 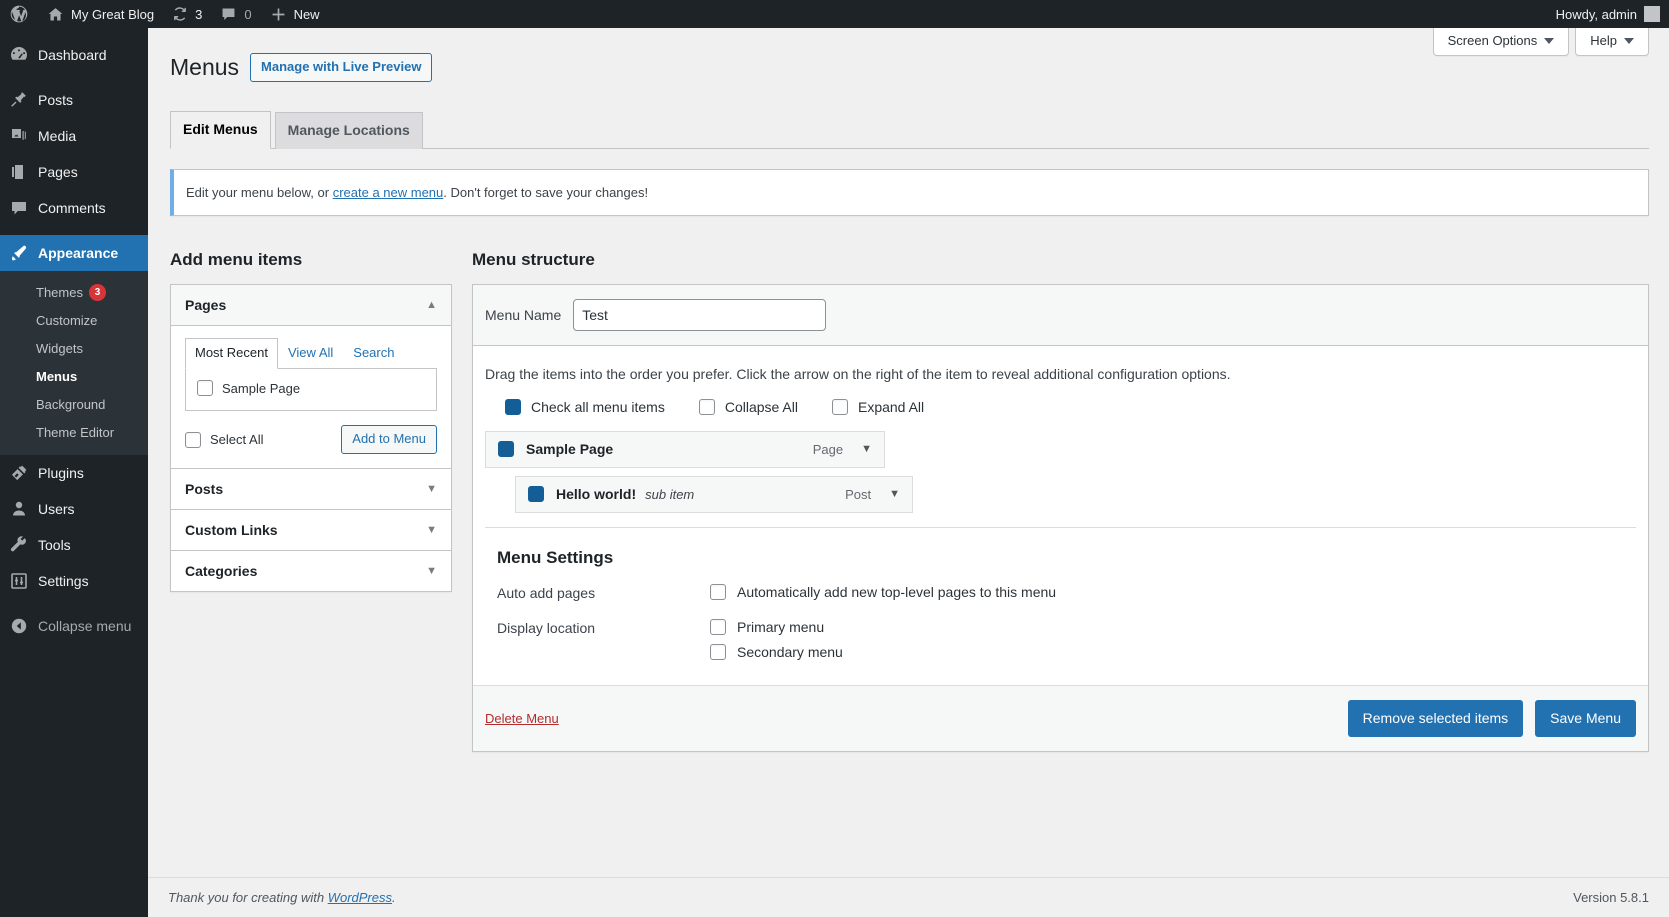 What do you see at coordinates (74, 581) in the screenshot?
I see `sidebar-item-settings: Settings` at bounding box center [74, 581].